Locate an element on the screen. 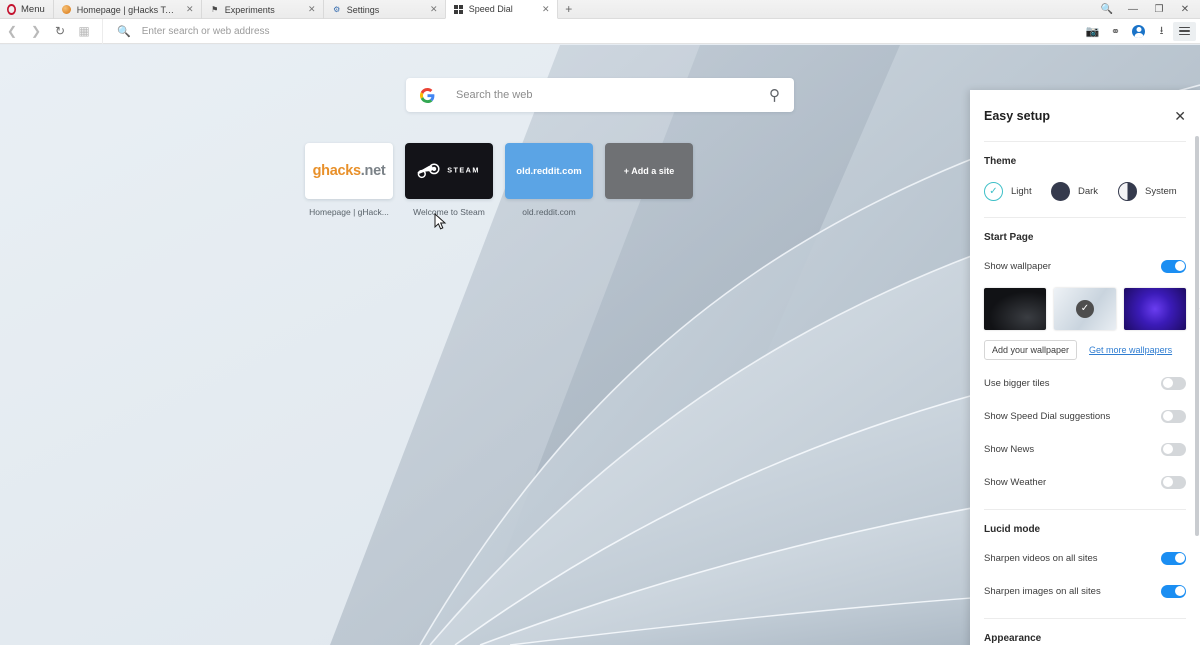  option-label: Show wallpaper is located at coordinates (1018, 266).